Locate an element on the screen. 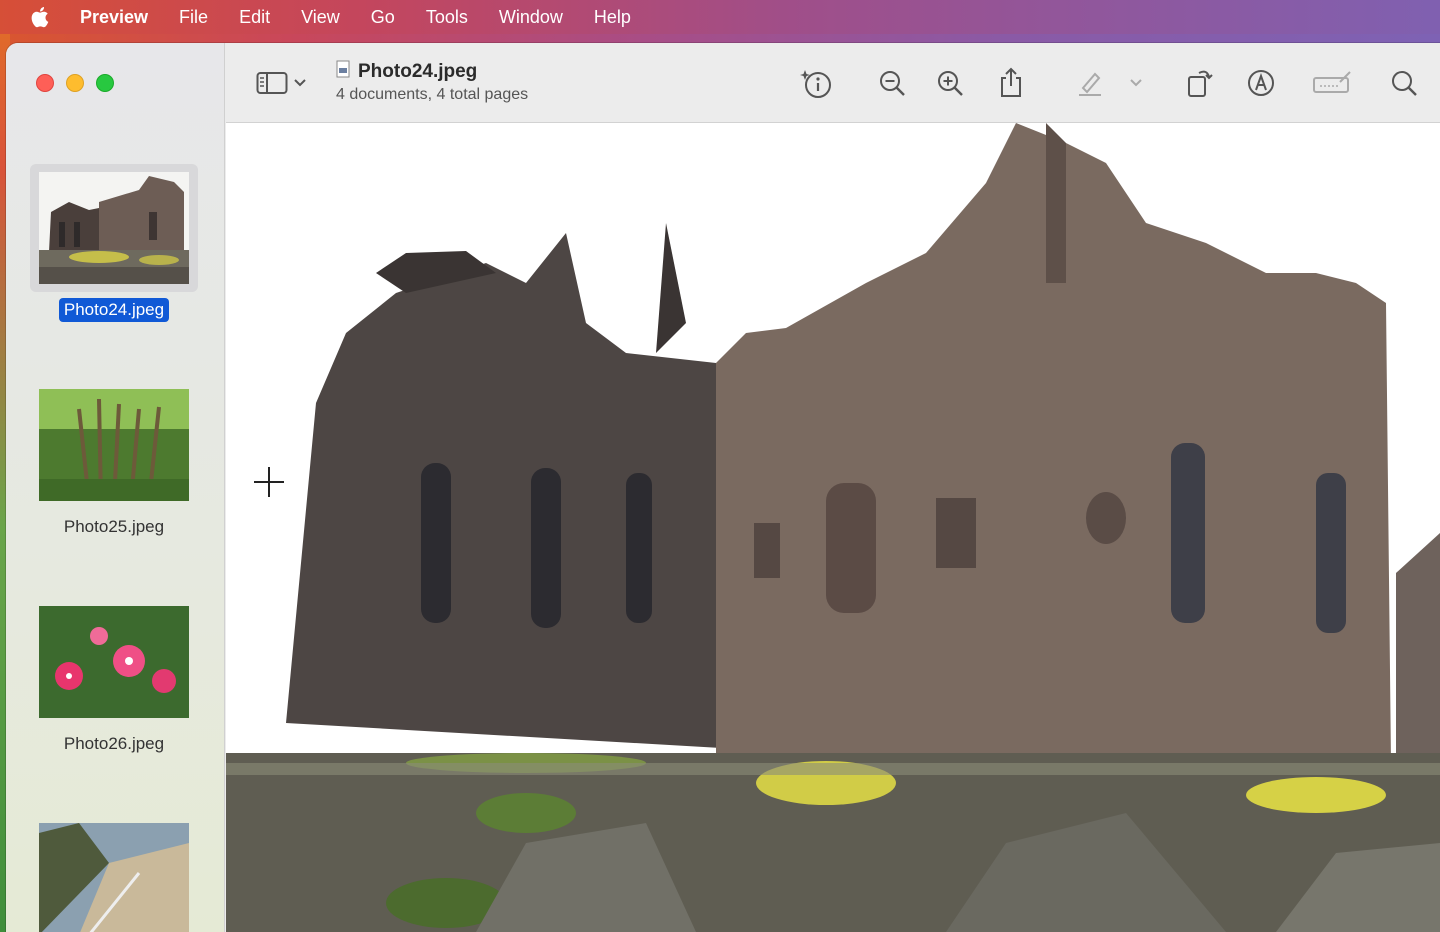  chevron-down-icon is located at coordinates (300, 83).